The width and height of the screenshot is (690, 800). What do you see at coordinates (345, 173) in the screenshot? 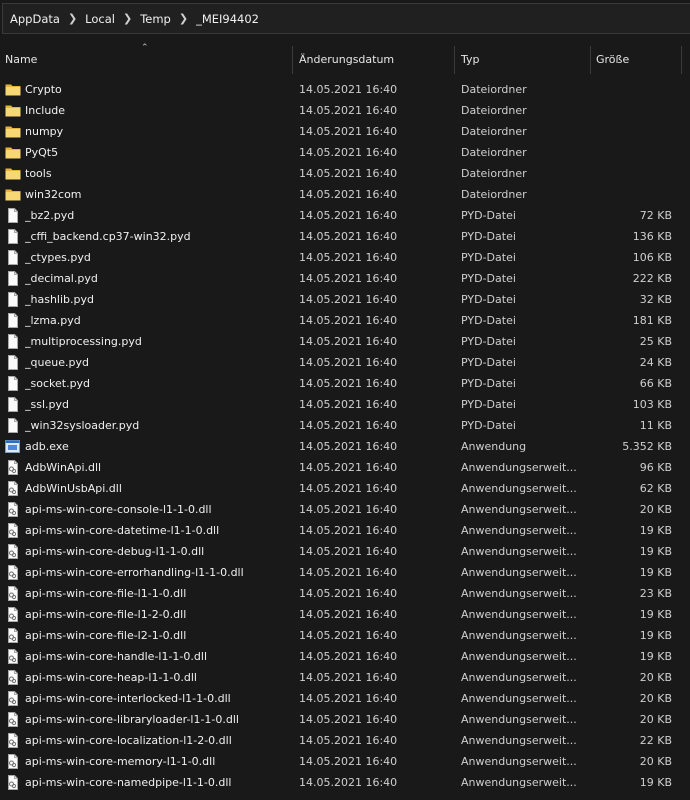
I see `file-row: tools 14.05.2021 16:40 Dateiordner` at bounding box center [345, 173].